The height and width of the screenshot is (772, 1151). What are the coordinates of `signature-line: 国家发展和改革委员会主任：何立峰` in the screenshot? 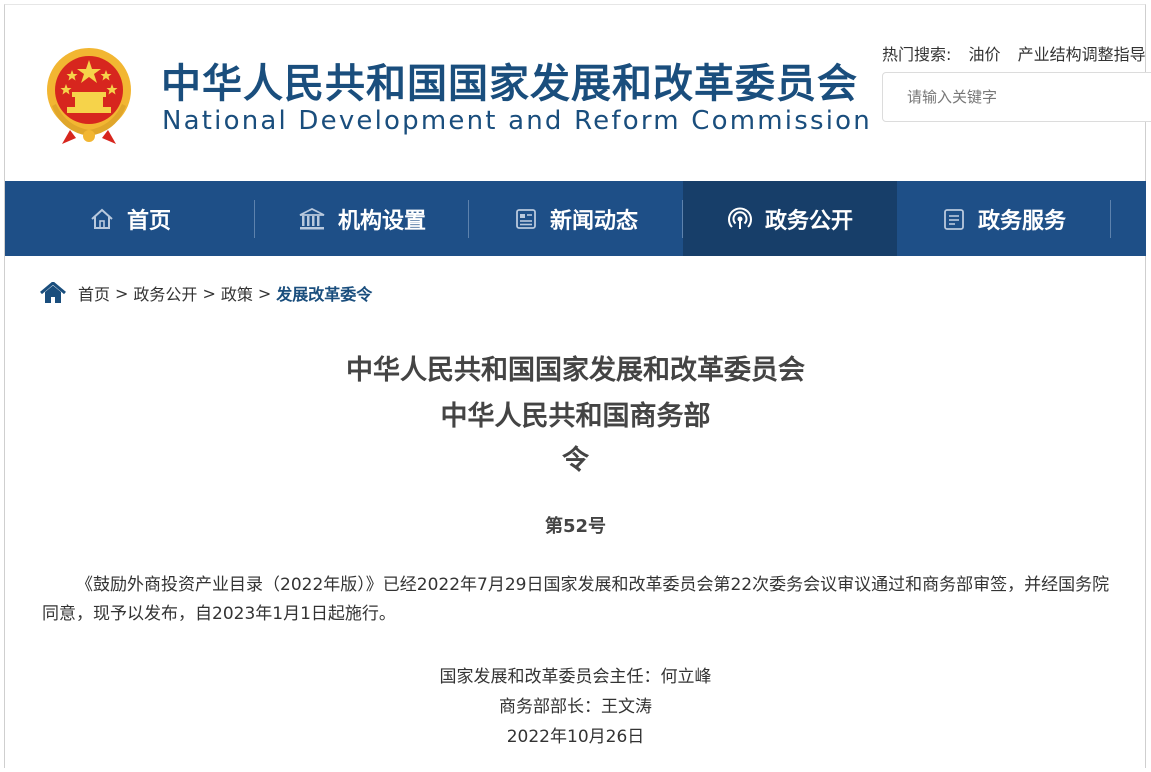 It's located at (575, 677).